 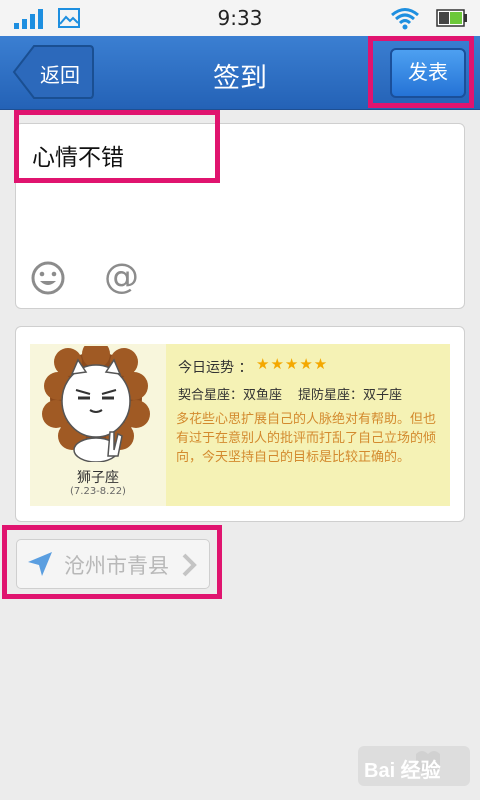 What do you see at coordinates (96, 404) in the screenshot?
I see `lion-mascot-icon` at bounding box center [96, 404].